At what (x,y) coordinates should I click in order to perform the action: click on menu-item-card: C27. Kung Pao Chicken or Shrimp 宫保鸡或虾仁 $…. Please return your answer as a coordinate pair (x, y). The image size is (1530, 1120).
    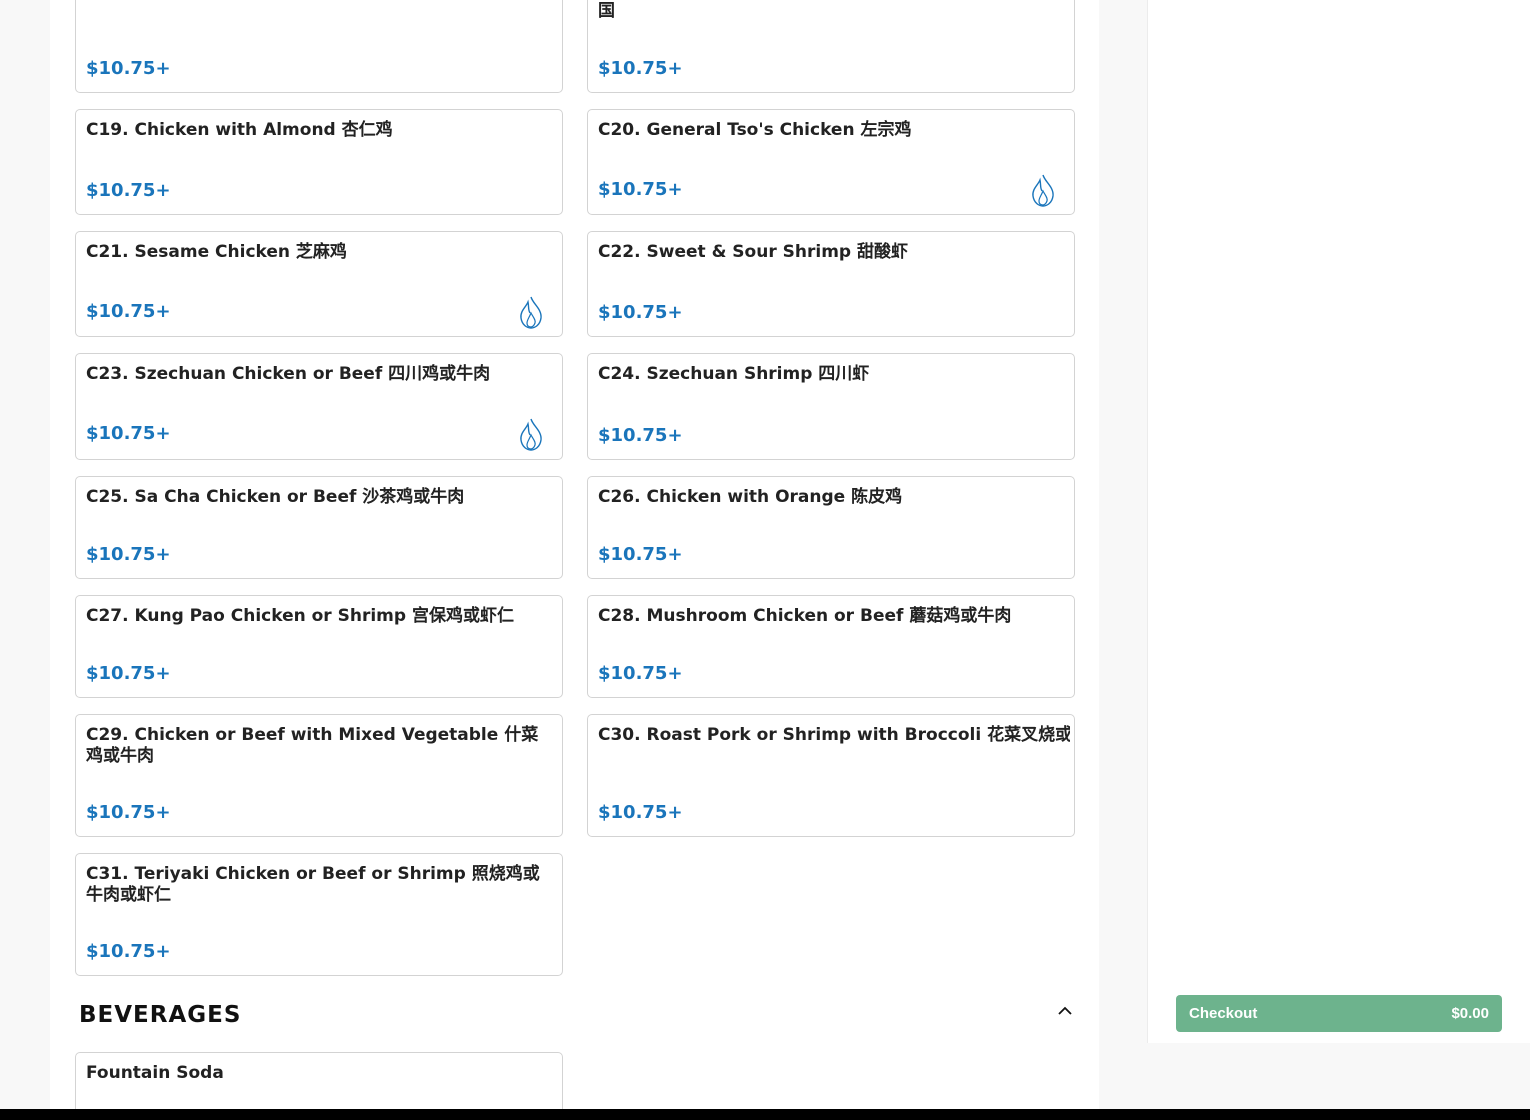
    Looking at the image, I should click on (319, 646).